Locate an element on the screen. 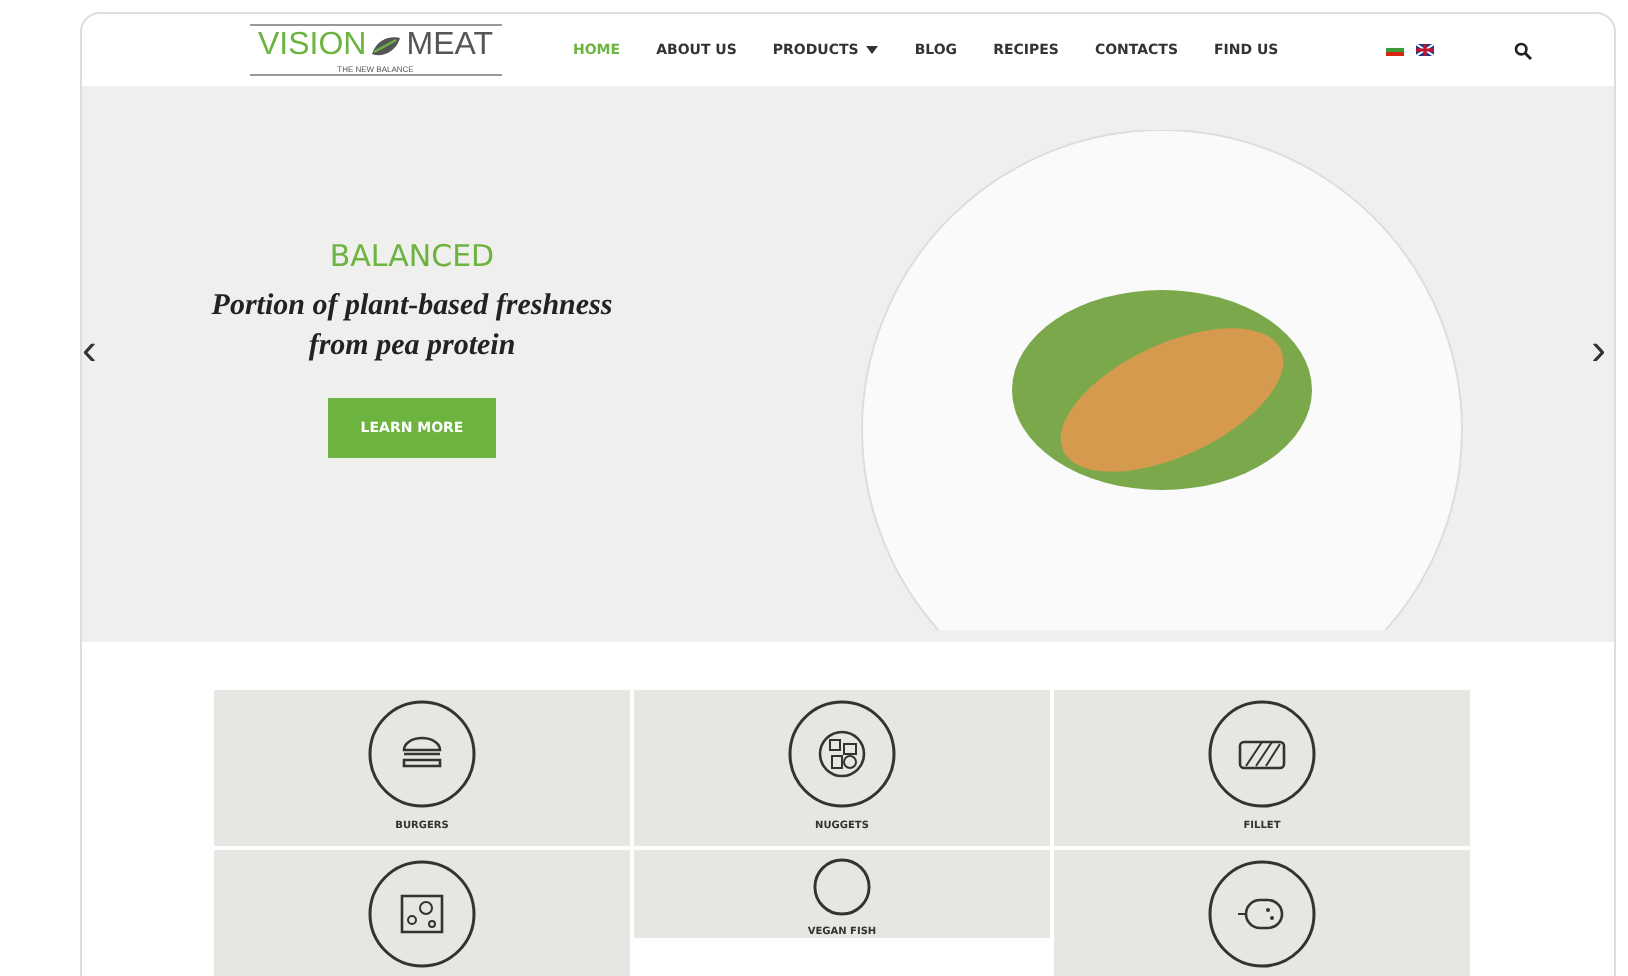  previous-slide-button: ‹ is located at coordinates (89, 350).